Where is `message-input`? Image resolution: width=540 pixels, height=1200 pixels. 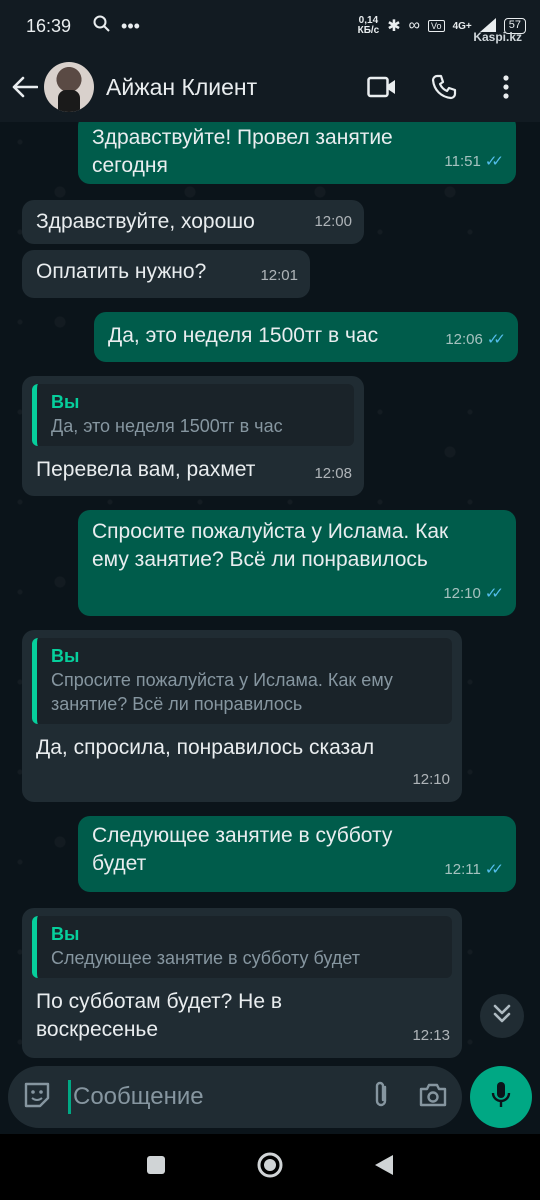
message-input is located at coordinates (208, 1097).